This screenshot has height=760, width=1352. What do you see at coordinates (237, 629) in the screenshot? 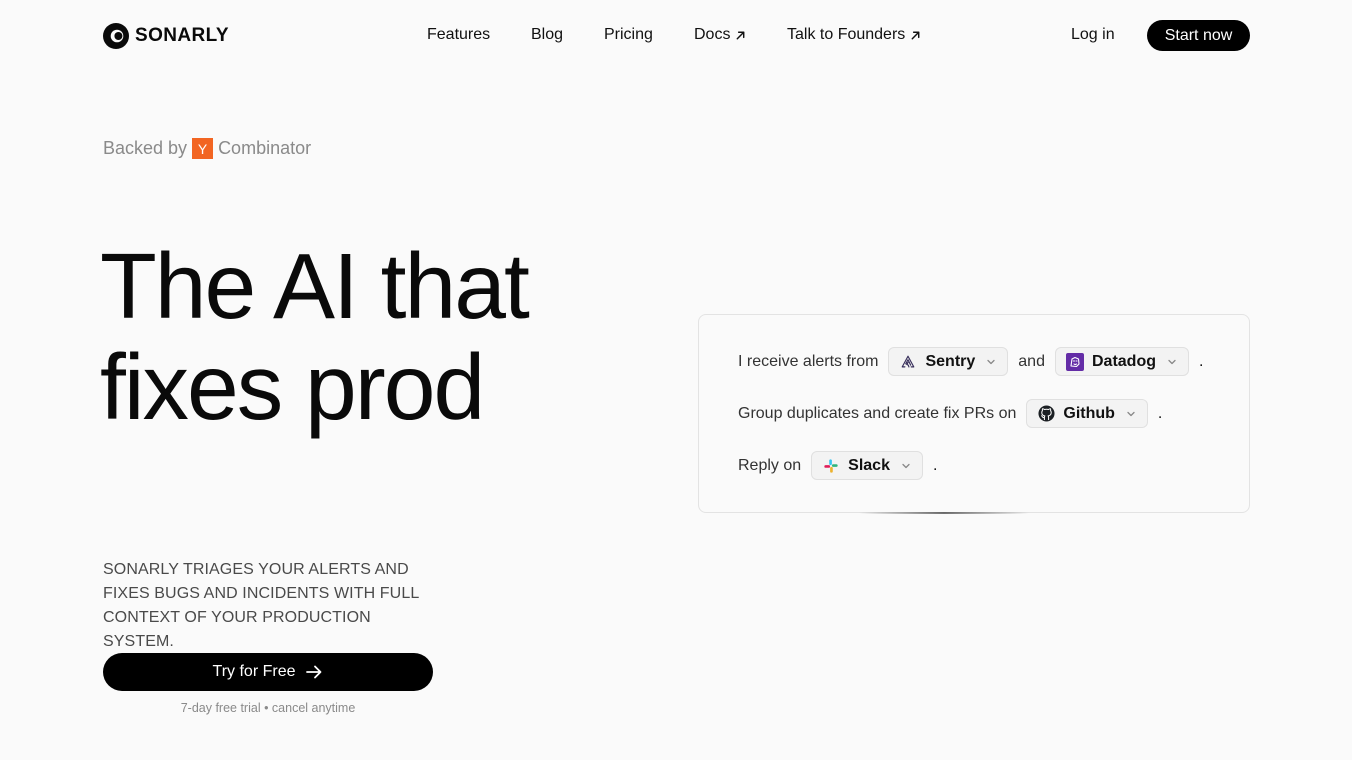
I see `subtext-line: CONTEXT OF YOUR PRODUCTION SYSTEM.` at bounding box center [237, 629].